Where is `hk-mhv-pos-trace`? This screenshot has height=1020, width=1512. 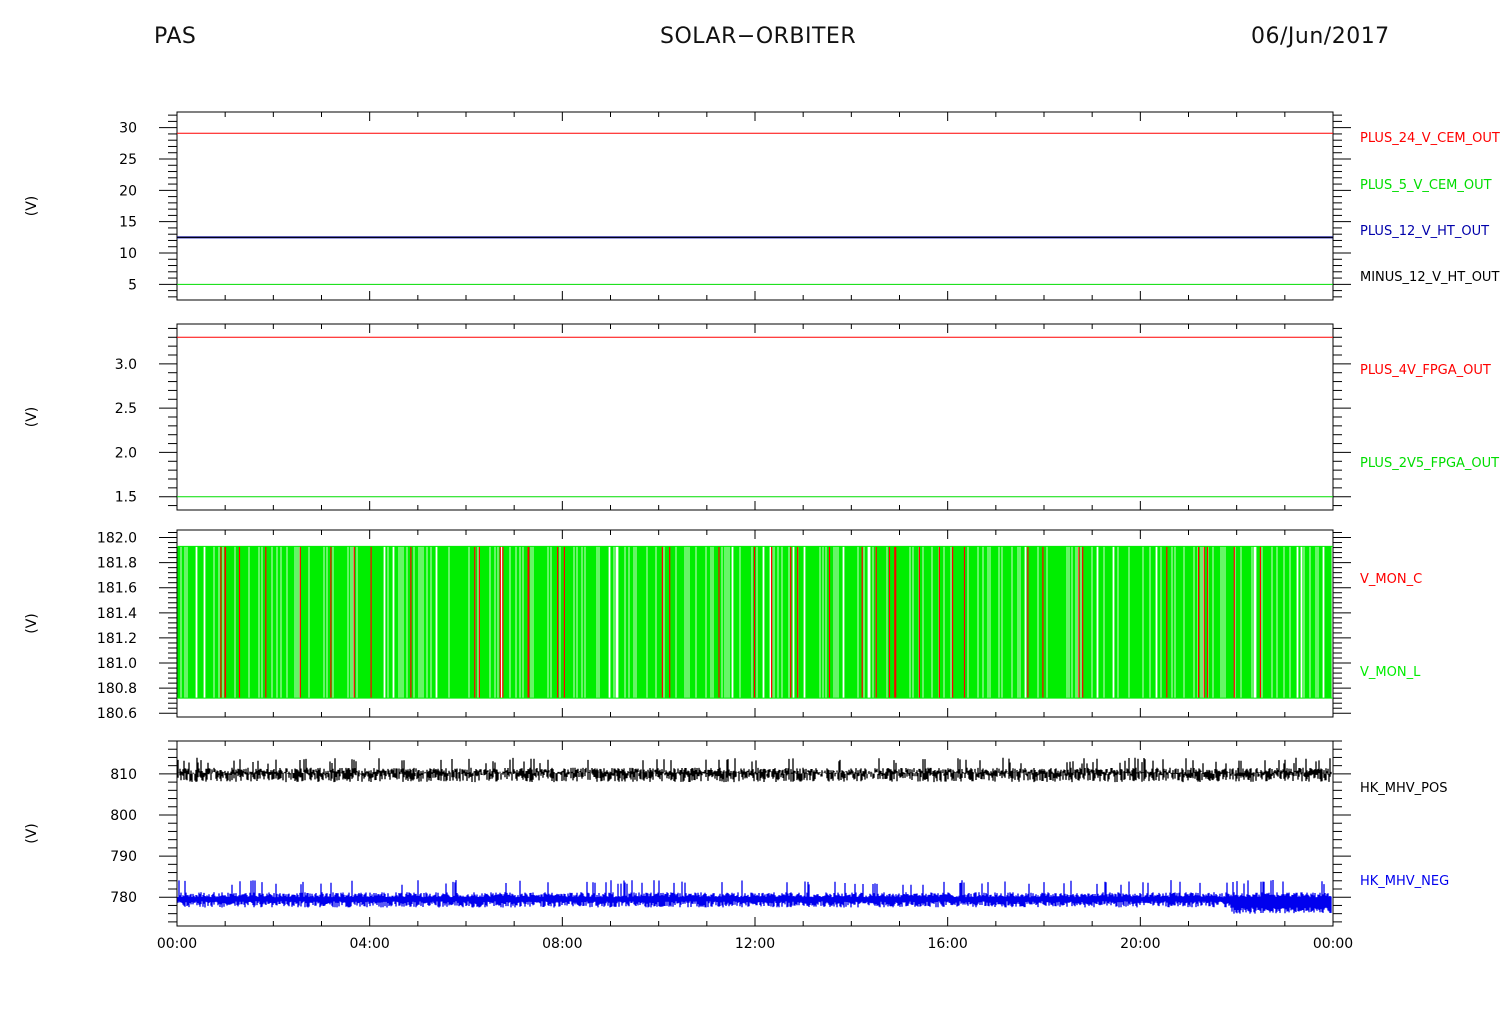 hk-mhv-pos-trace is located at coordinates (754, 770).